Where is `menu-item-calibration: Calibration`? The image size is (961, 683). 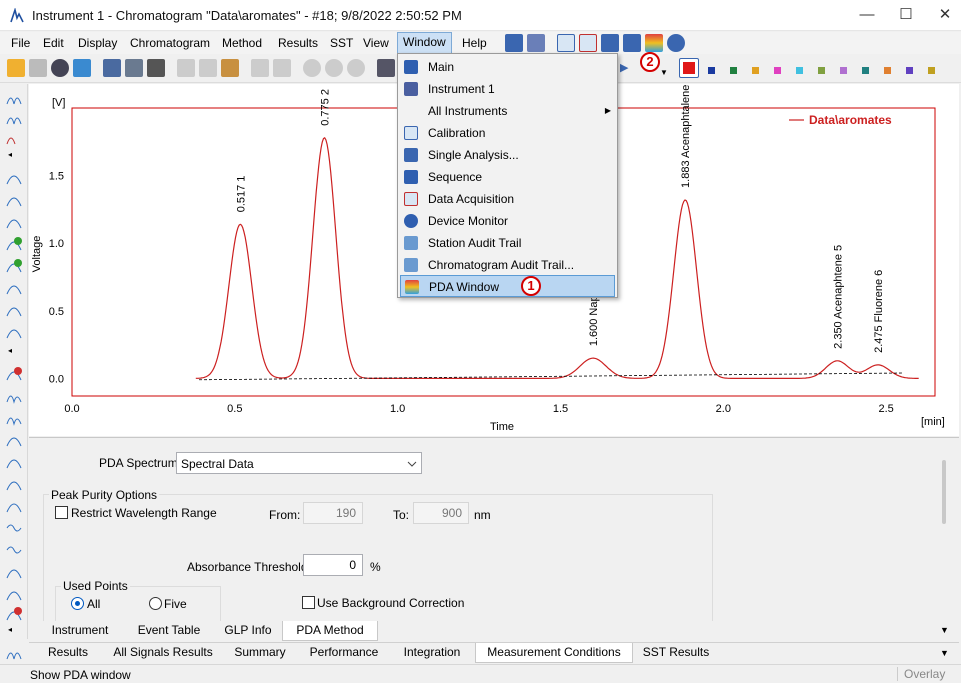
menu-item-calibration: Calibration is located at coordinates (507, 133).